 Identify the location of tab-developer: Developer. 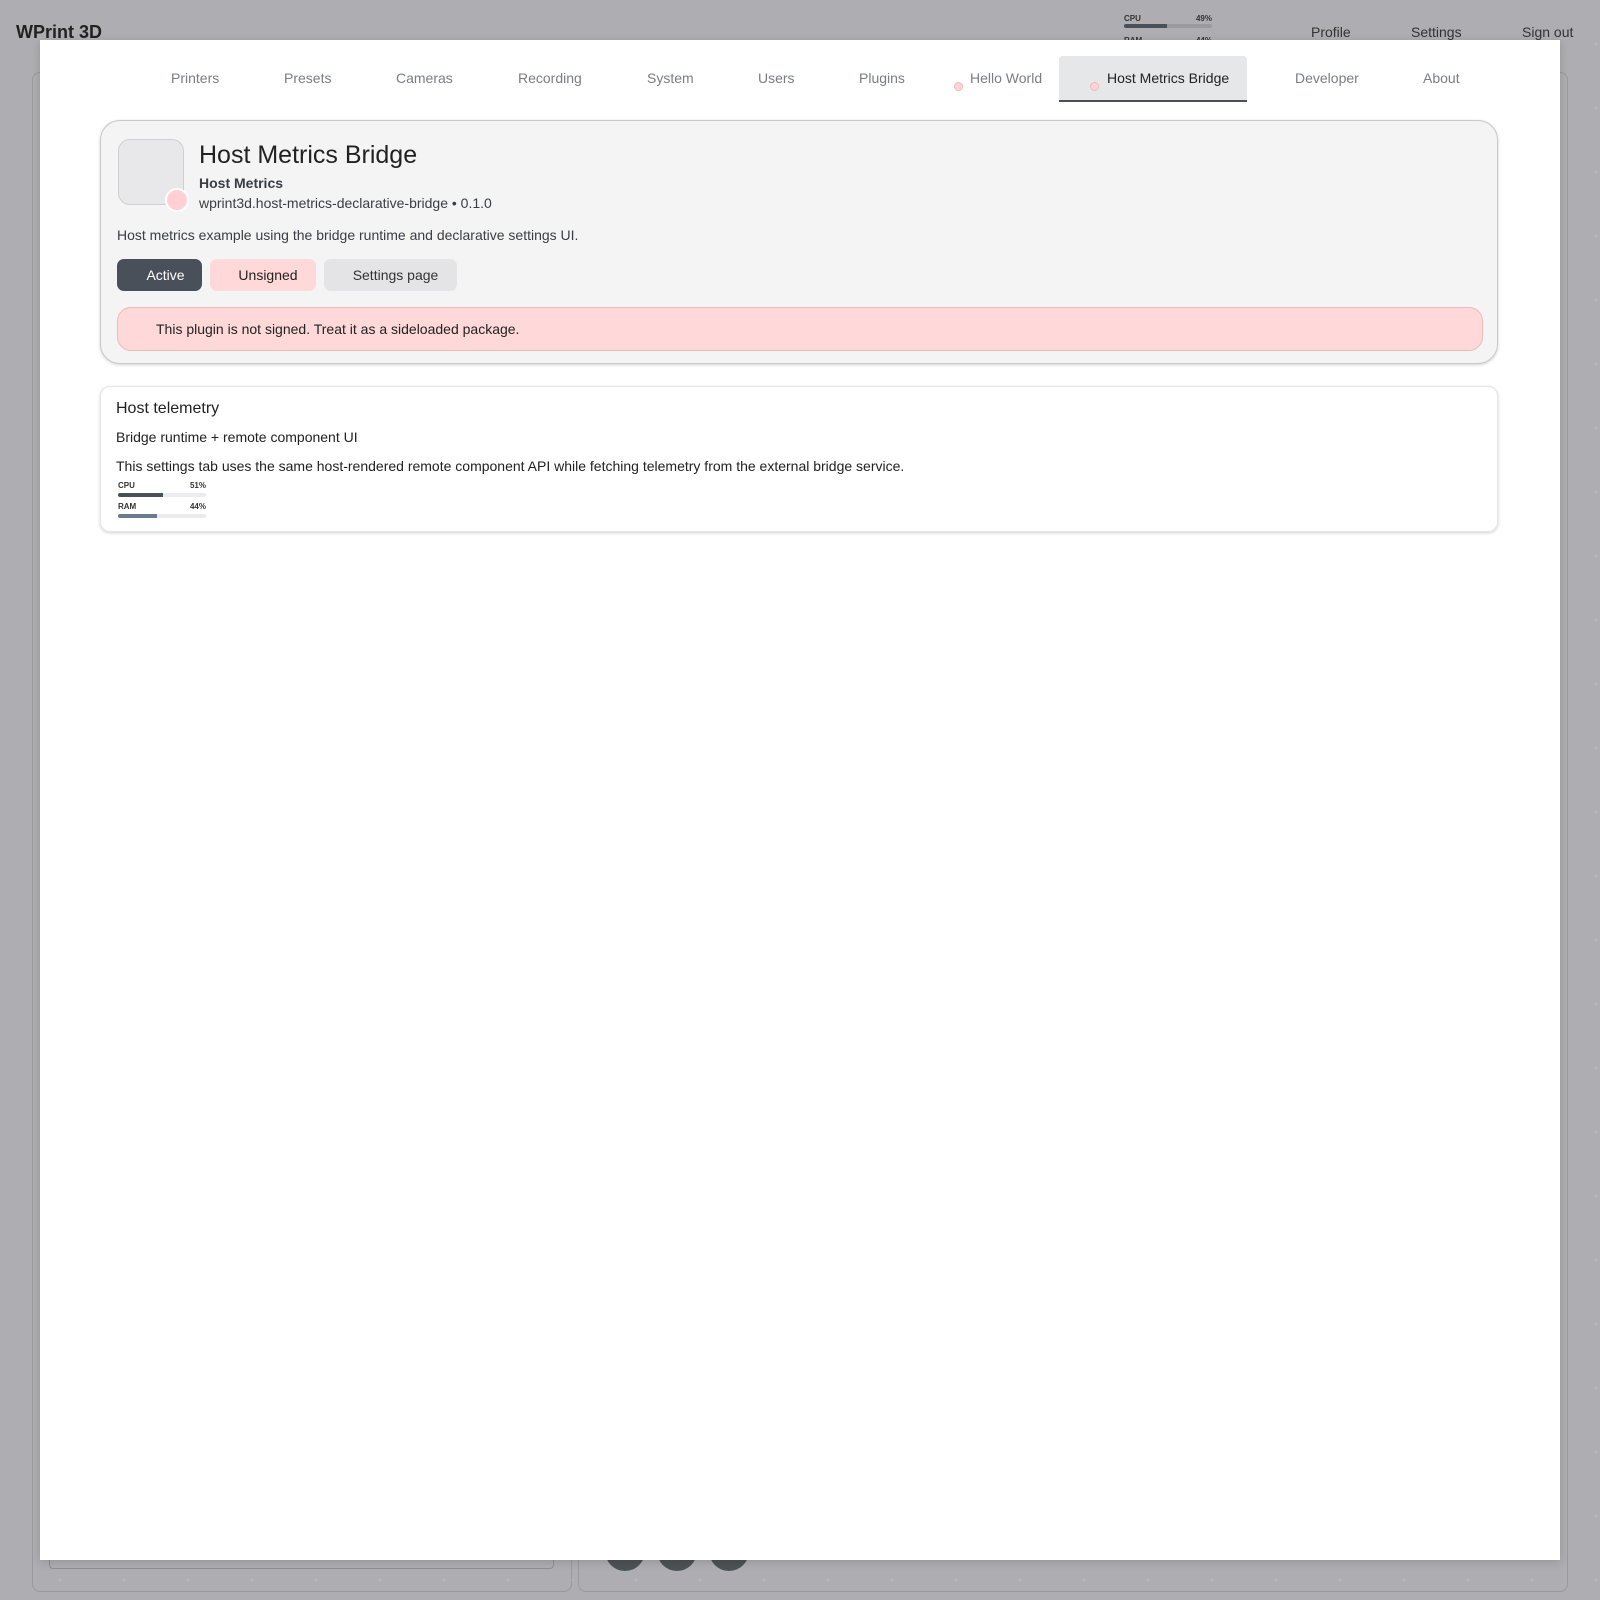
(1327, 79).